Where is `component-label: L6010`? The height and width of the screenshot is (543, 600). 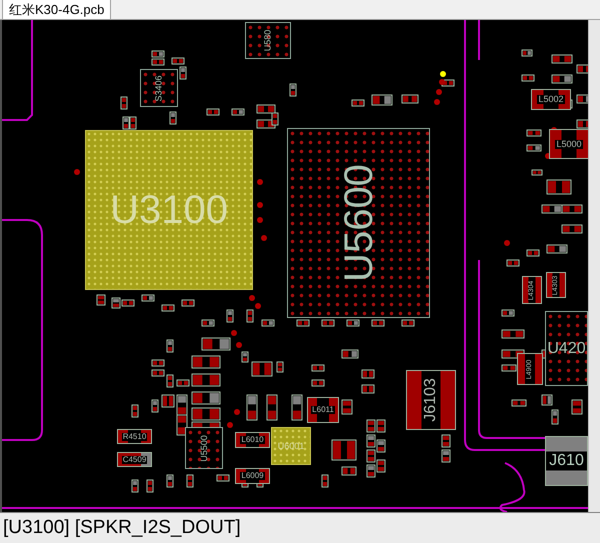 component-label: L6010 is located at coordinates (252, 440).